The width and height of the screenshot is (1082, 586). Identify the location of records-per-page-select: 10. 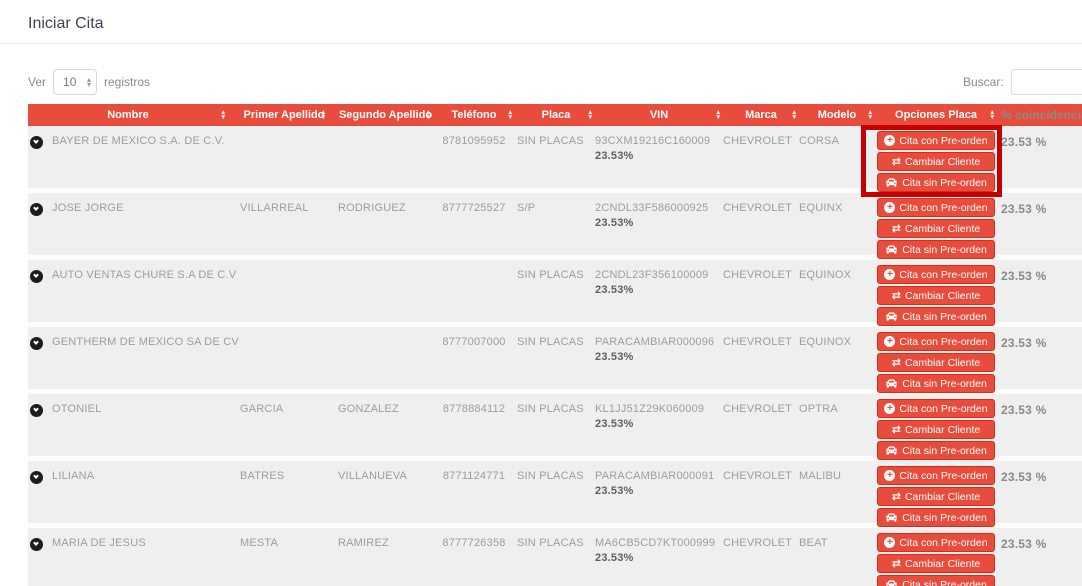
(75, 82).